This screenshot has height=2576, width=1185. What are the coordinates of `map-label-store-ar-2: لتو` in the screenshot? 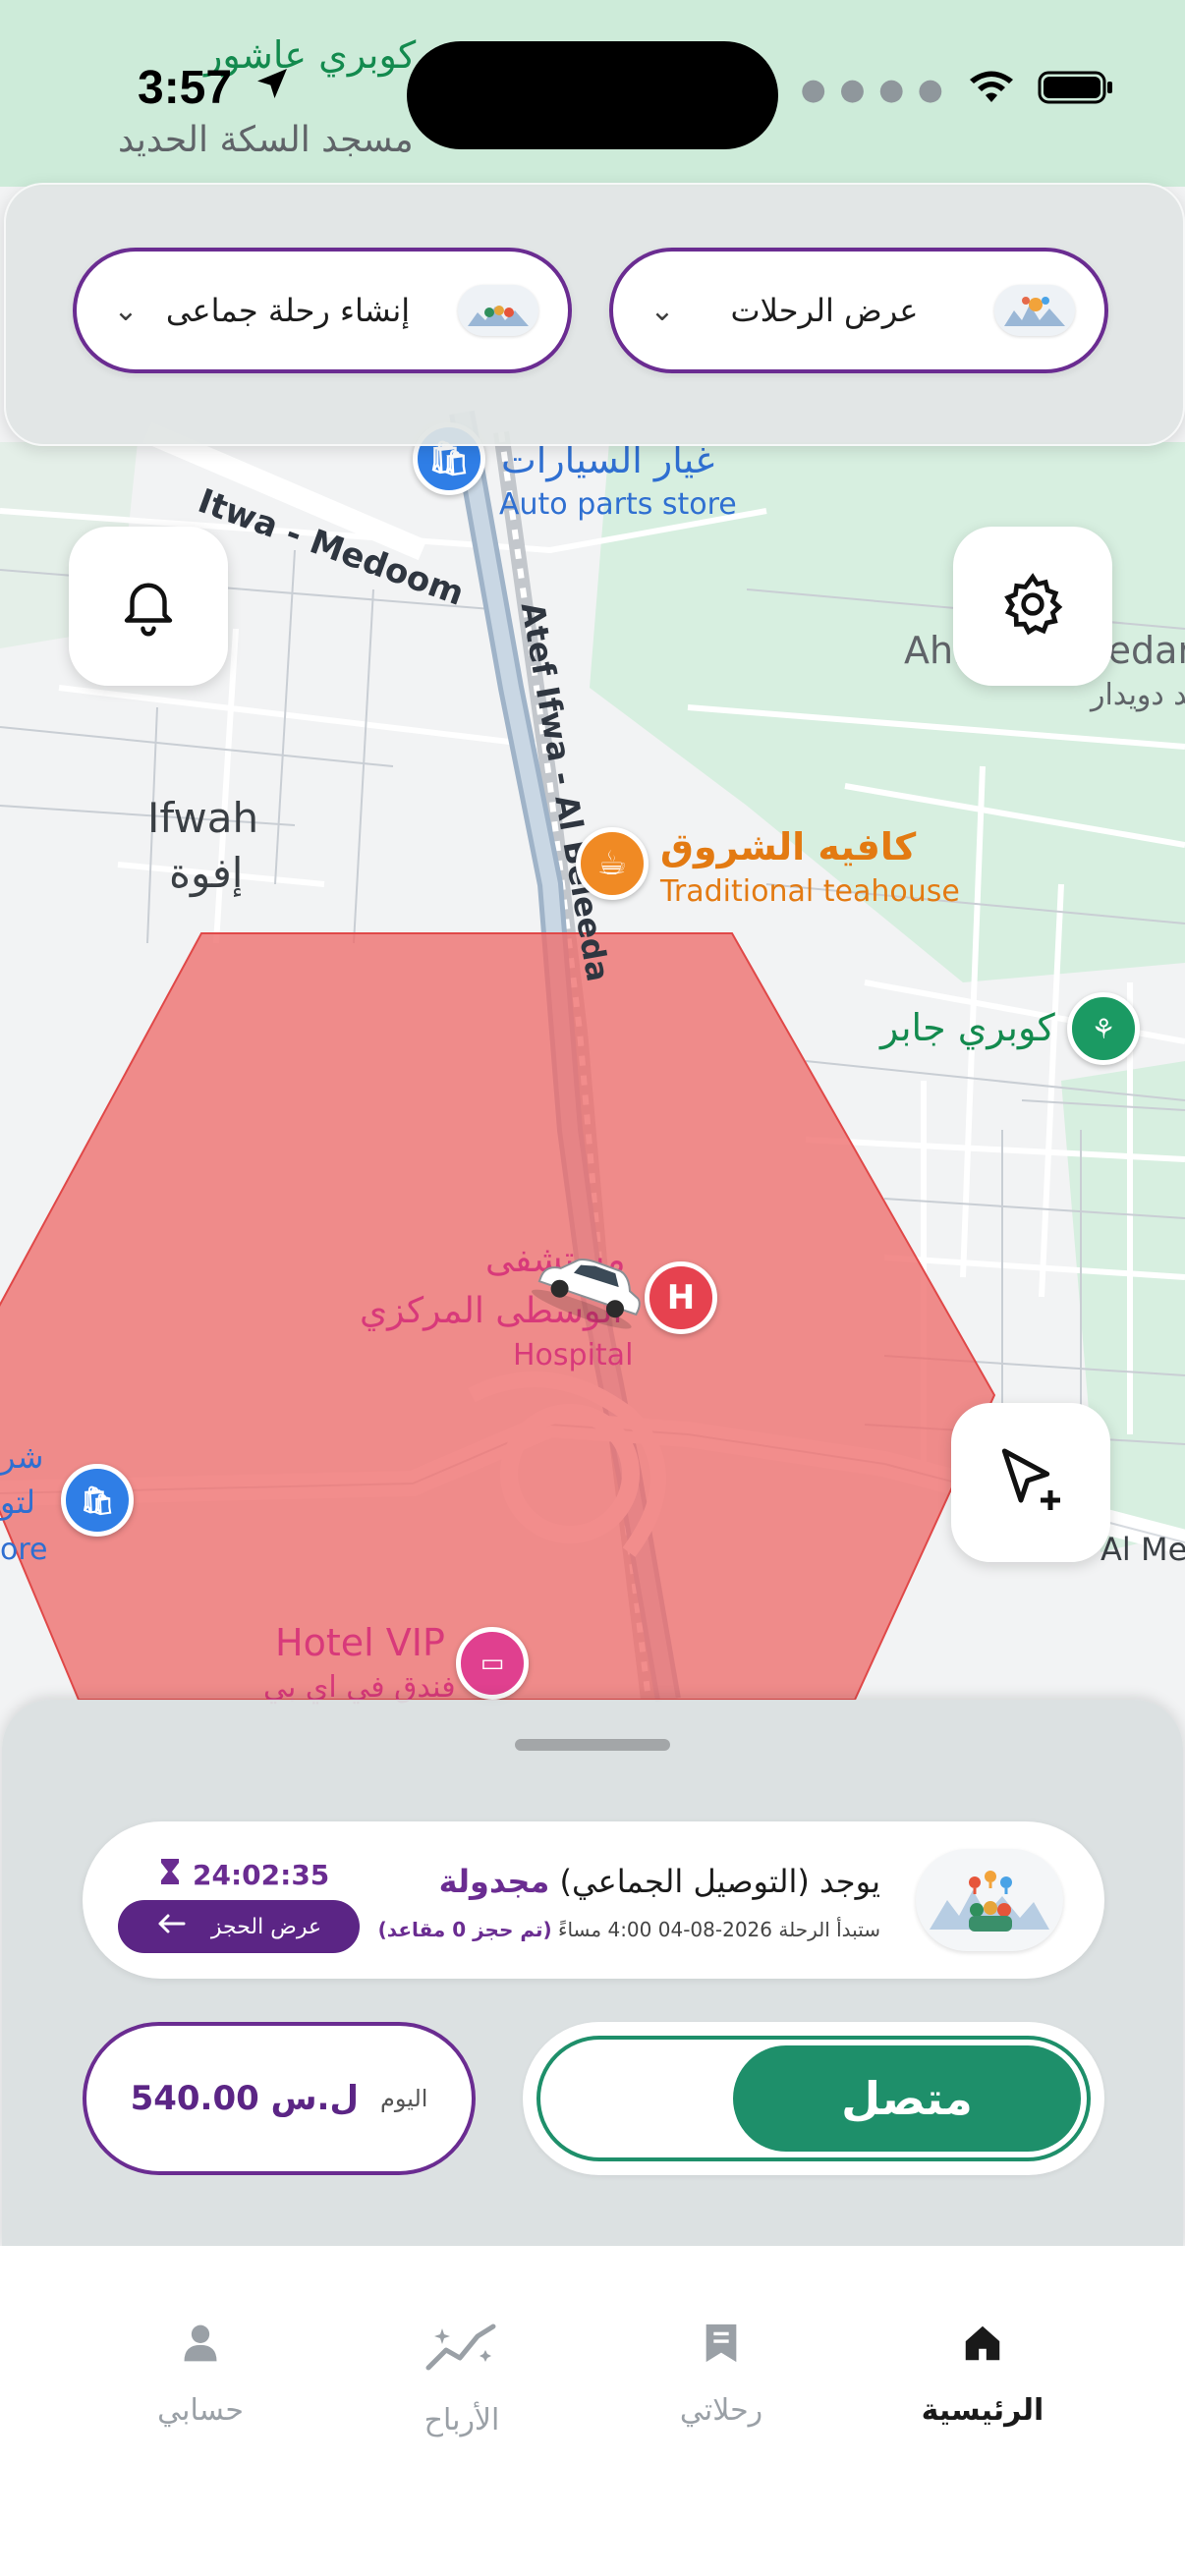 It's located at (17, 1502).